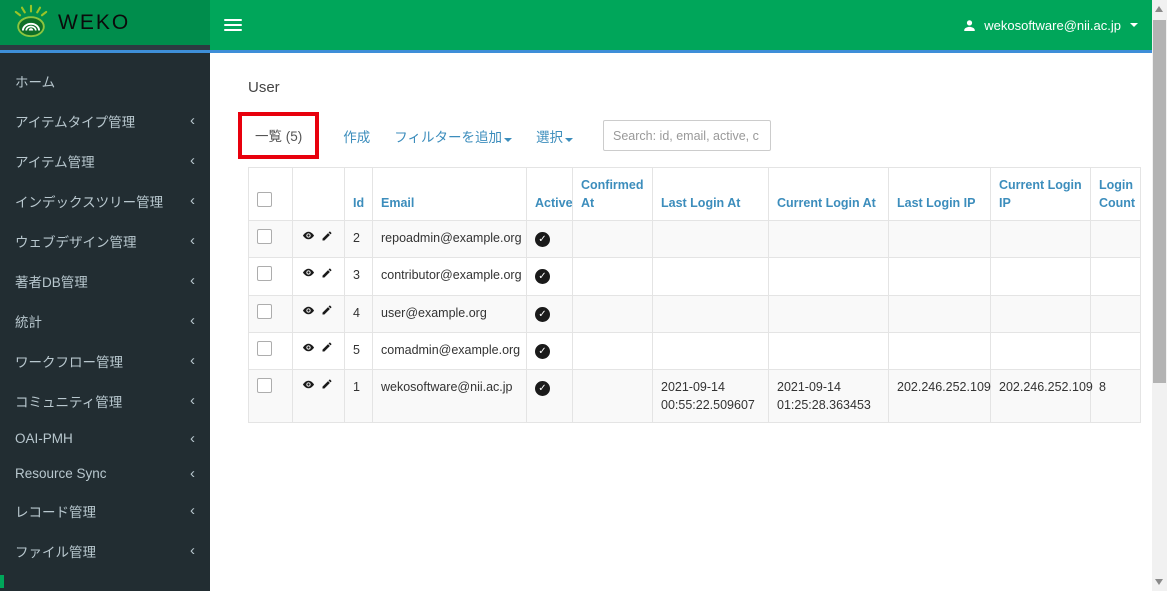 Image resolution: width=1167 pixels, height=591 pixels. I want to click on navbar: wekosoftware@nii.ac.jp, so click(681, 25).